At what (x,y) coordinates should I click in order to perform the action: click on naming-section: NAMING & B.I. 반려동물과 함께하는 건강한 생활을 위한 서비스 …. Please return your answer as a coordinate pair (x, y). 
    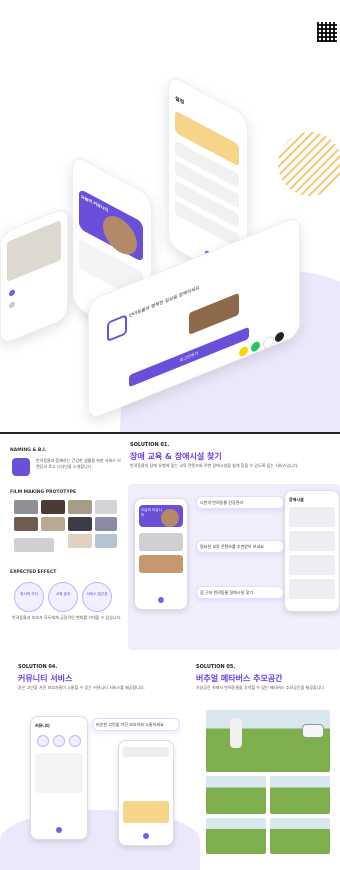
    Looking at the image, I should click on (66, 462).